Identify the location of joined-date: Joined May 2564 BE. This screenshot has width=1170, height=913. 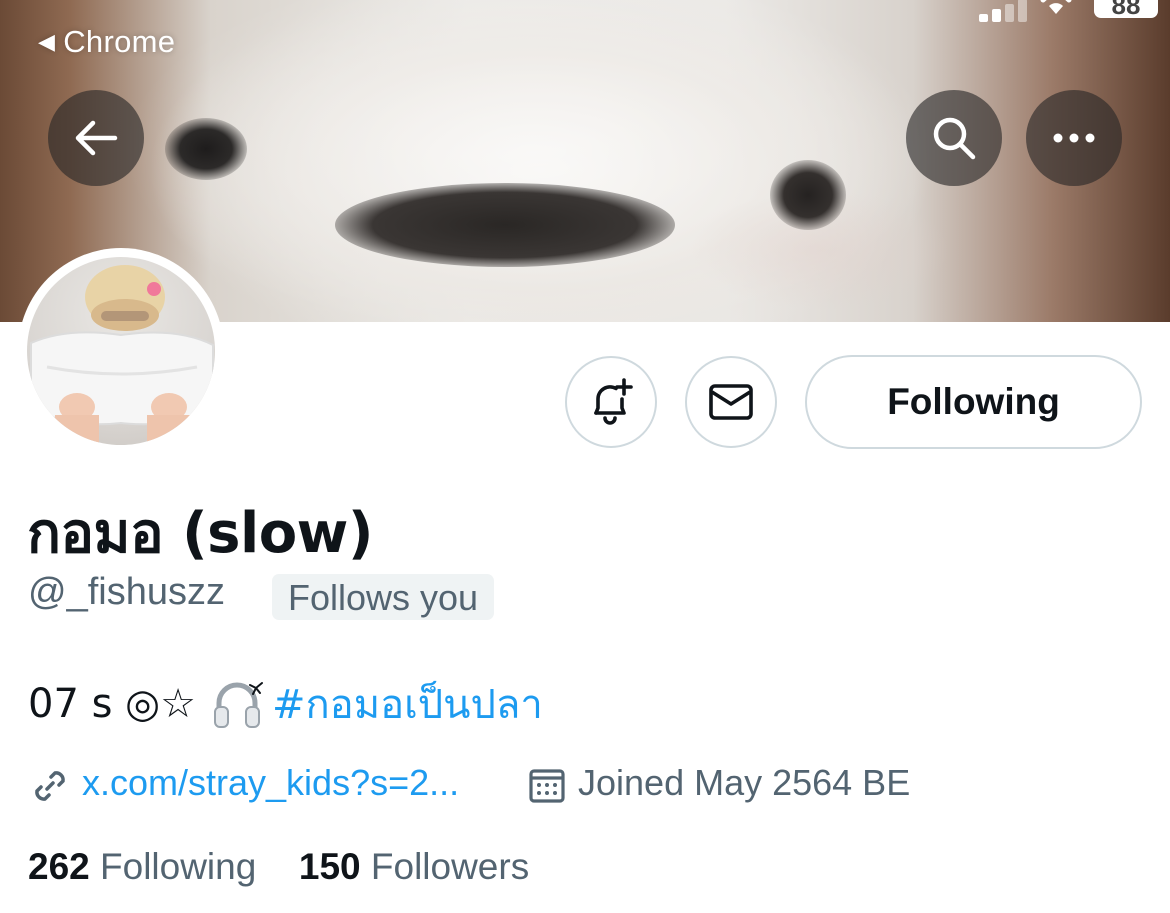
(744, 782).